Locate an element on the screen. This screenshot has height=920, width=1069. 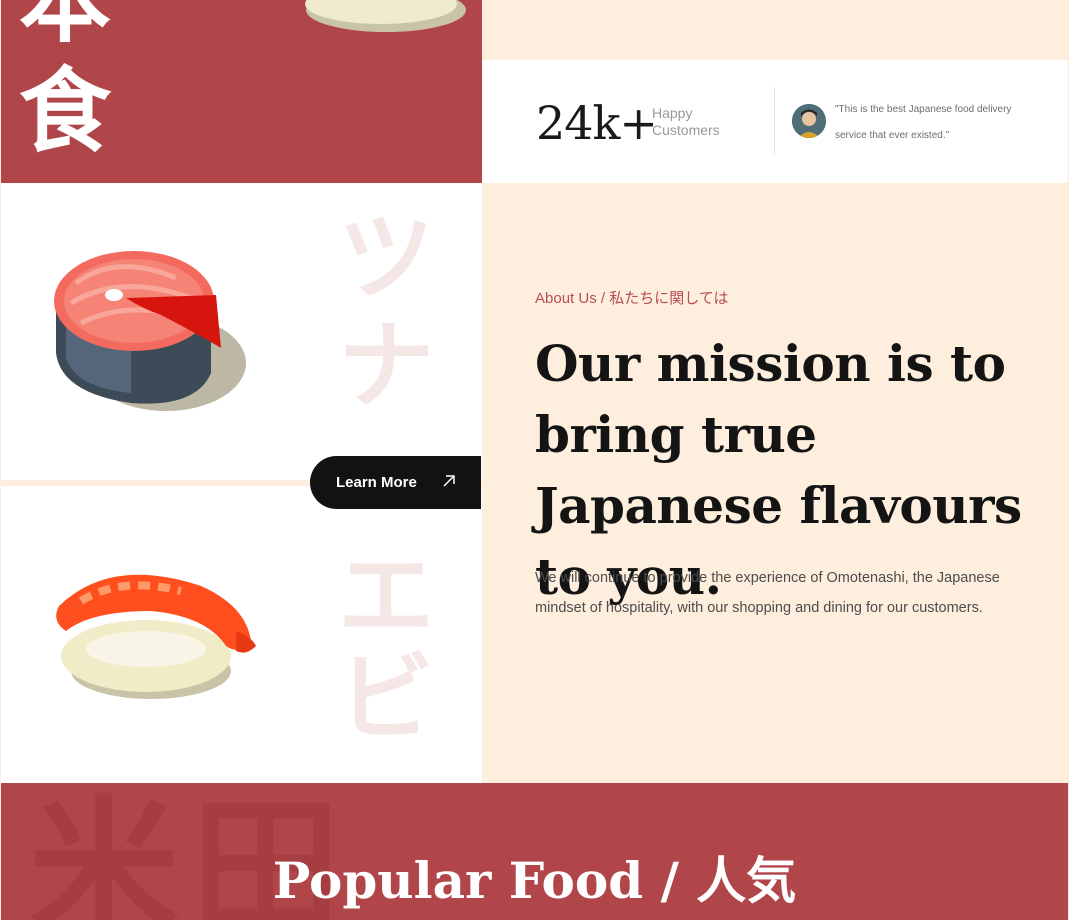
popular-food-section: 米 田 Popular Food / 人気 is located at coordinates (534, 851).